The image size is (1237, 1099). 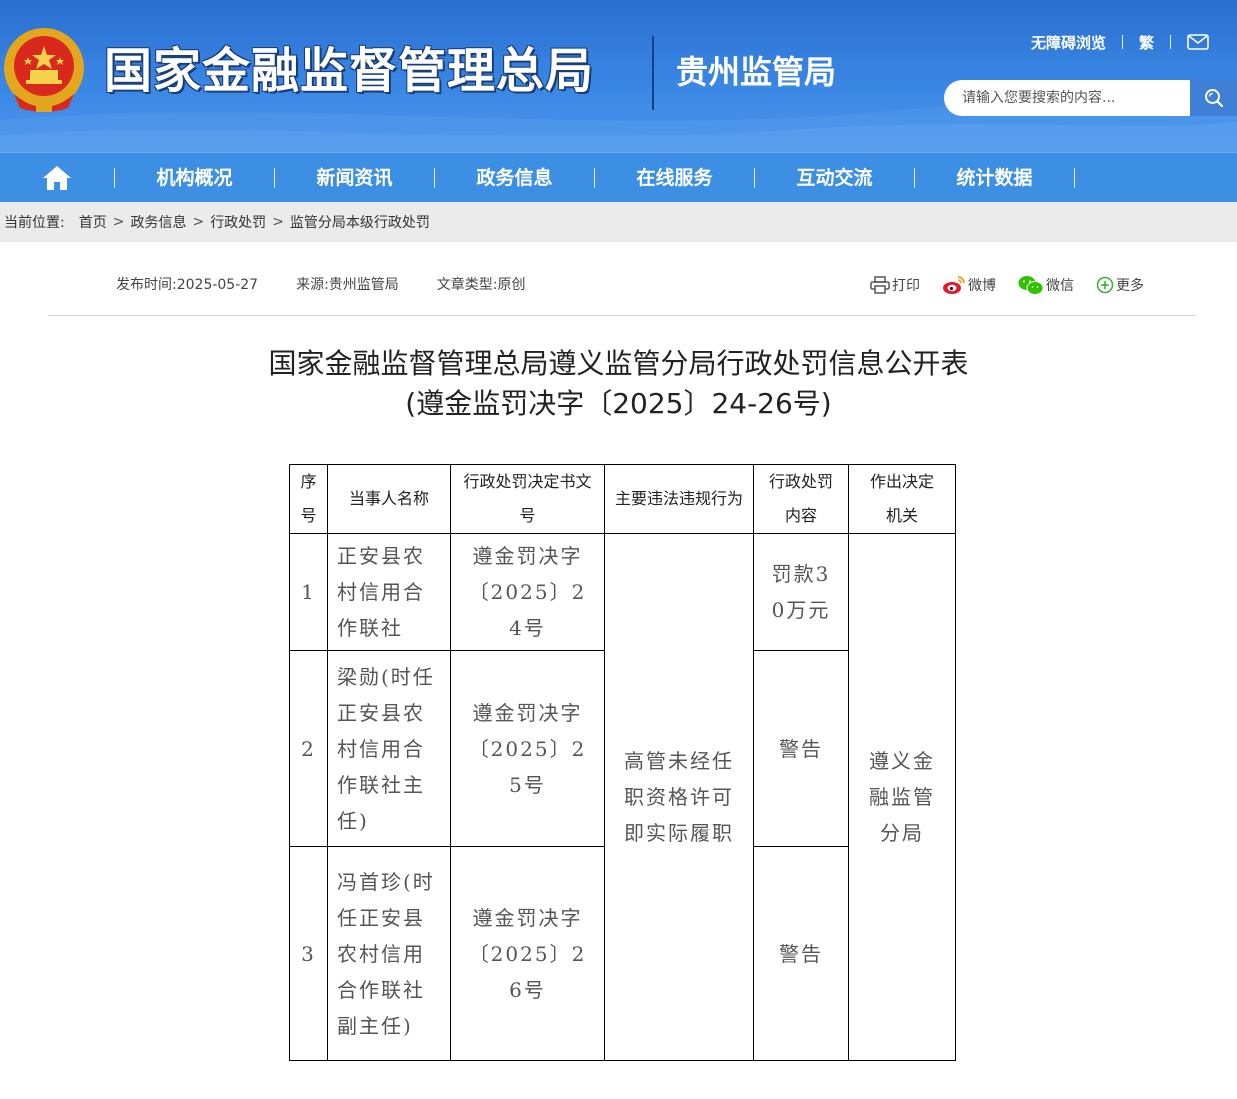 I want to click on publish-time: 发布时间:2025-05-27, so click(x=187, y=285).